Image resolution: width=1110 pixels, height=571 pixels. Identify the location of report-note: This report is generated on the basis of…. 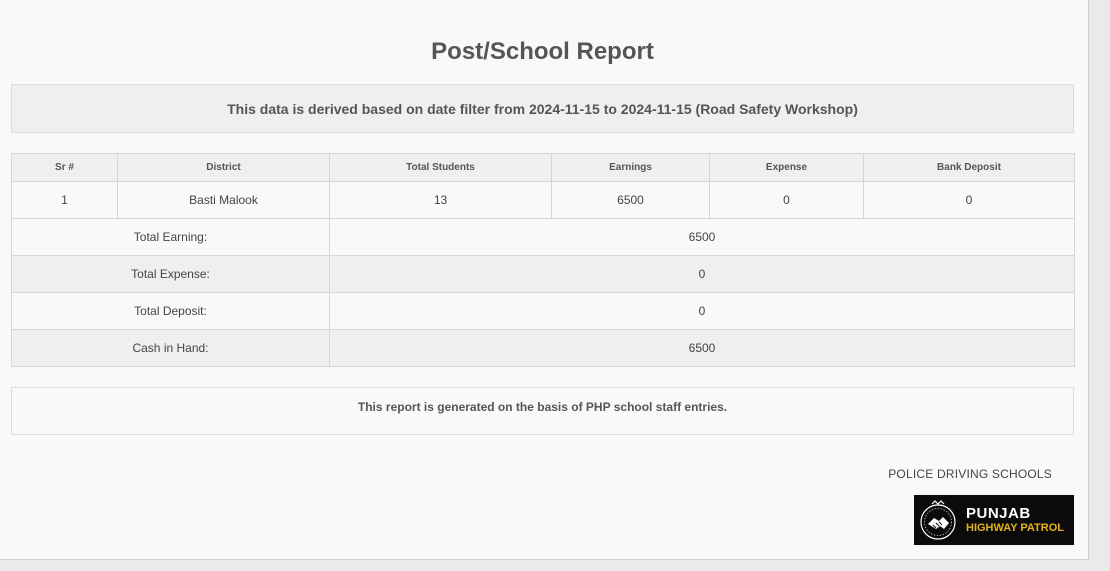
(542, 411).